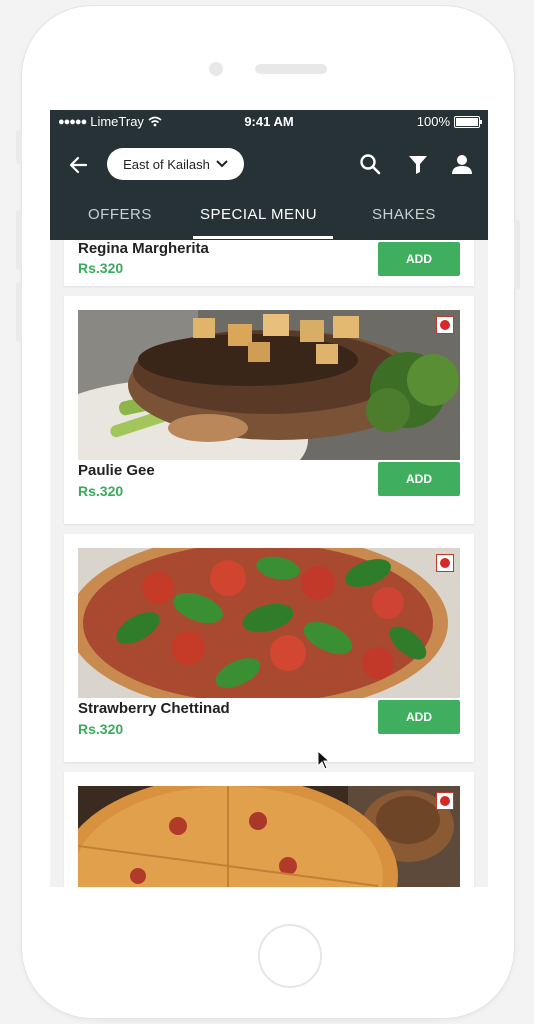  I want to click on location-label: East of Kailash, so click(166, 164).